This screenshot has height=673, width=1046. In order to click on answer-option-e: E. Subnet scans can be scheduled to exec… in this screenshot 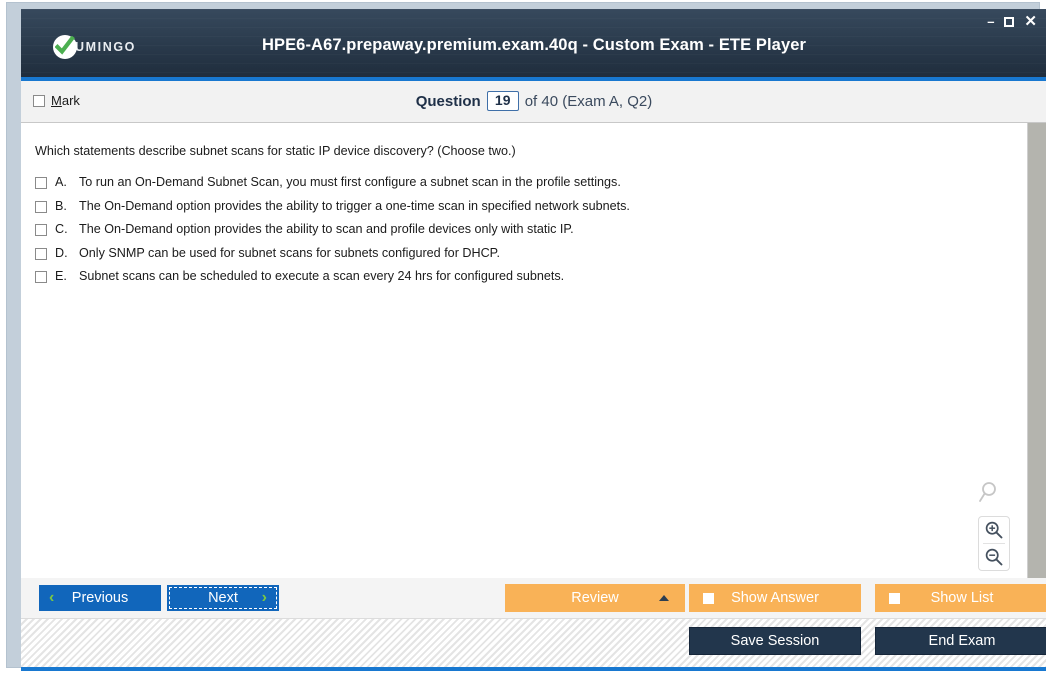, I will do `click(515, 276)`.